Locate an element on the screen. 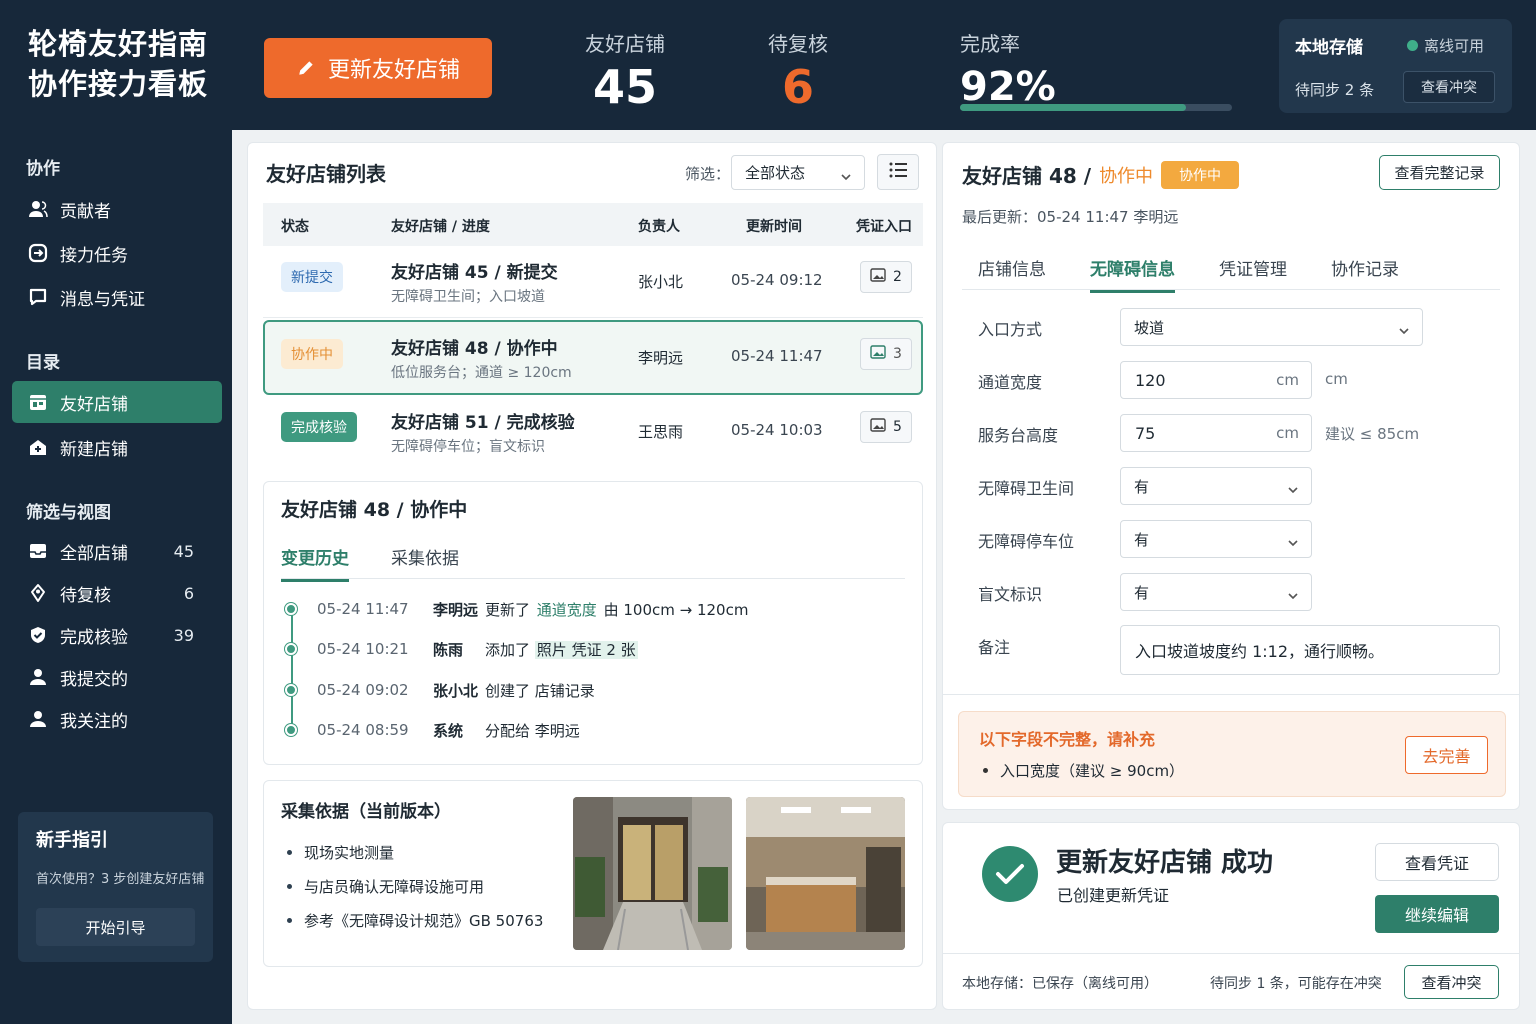 This screenshot has width=1536, height=1024. timeline-action-text: 添加了 is located at coordinates (508, 649).